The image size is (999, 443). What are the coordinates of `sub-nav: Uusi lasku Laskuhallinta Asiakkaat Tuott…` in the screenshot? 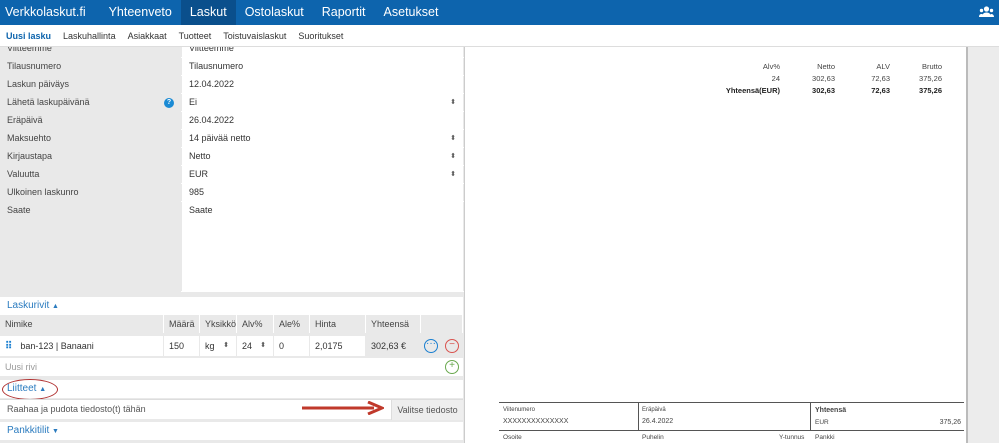 It's located at (499, 36).